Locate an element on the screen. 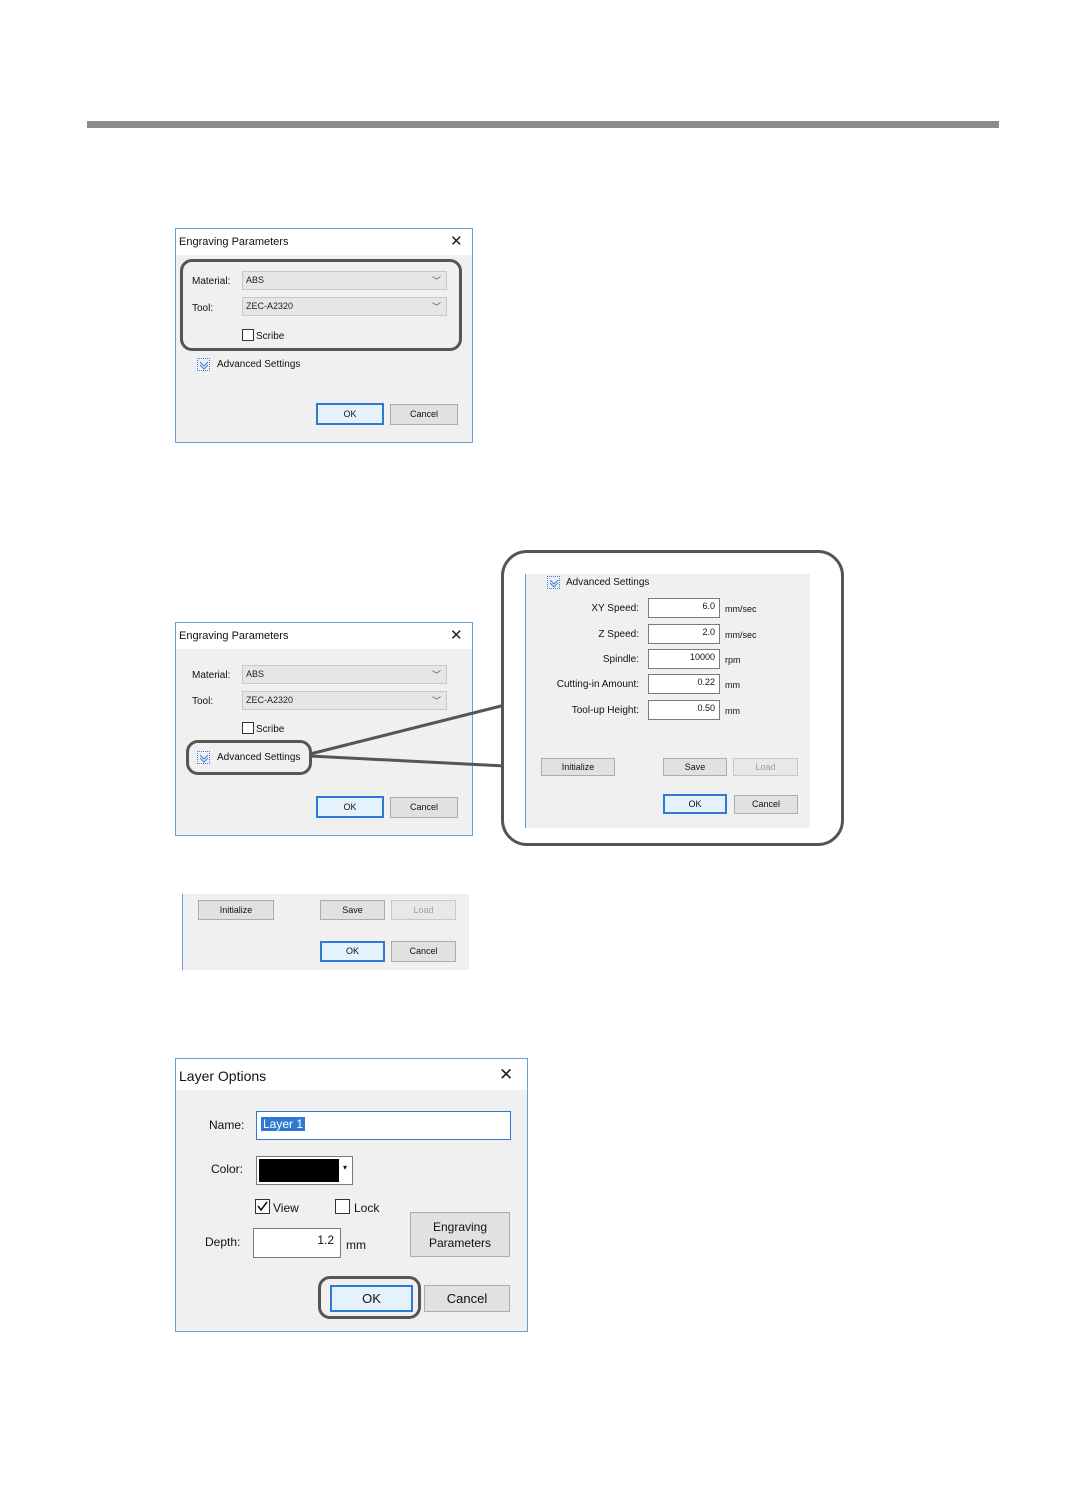  ok-button-highlight-frame is located at coordinates (369, 1297).